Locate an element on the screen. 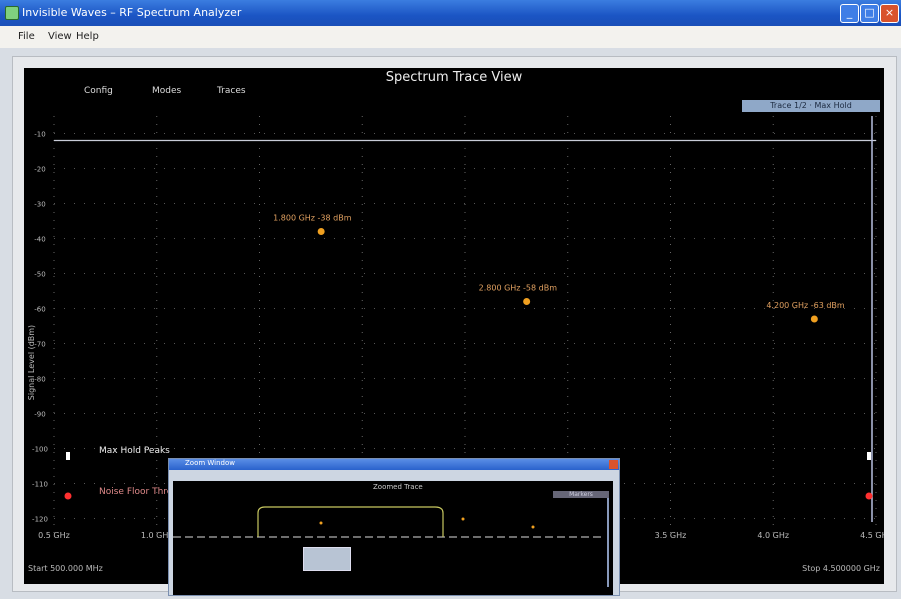 The image size is (901, 599). popup-title-bar: Zoom Window is located at coordinates (394, 464).